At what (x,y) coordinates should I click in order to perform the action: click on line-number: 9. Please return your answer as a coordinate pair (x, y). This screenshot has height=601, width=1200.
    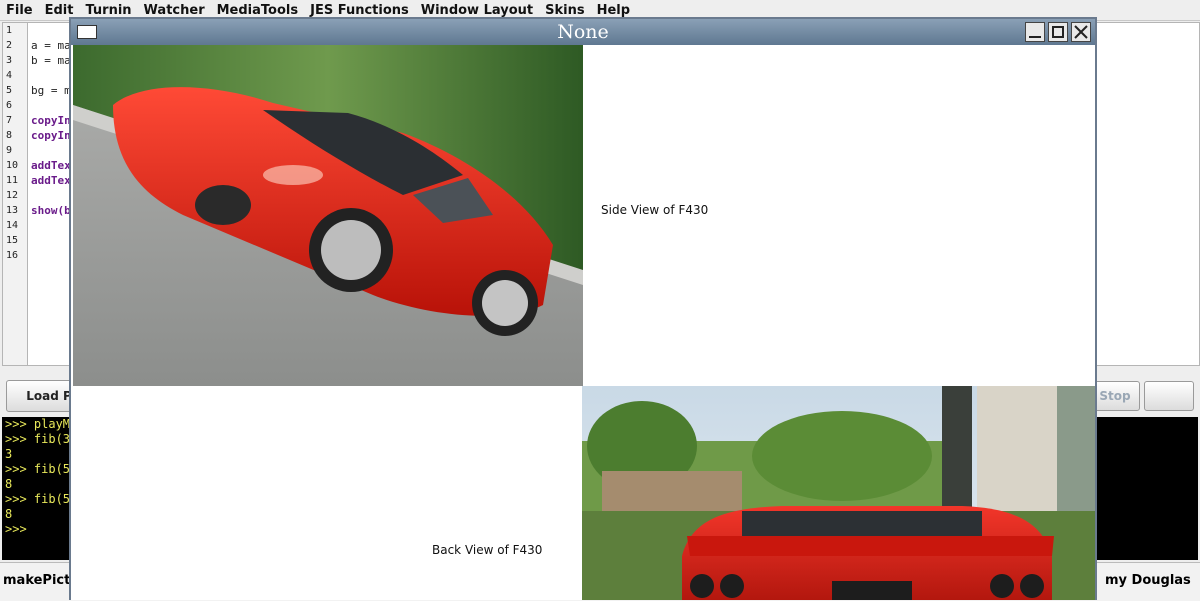
    Looking at the image, I should click on (9, 150).